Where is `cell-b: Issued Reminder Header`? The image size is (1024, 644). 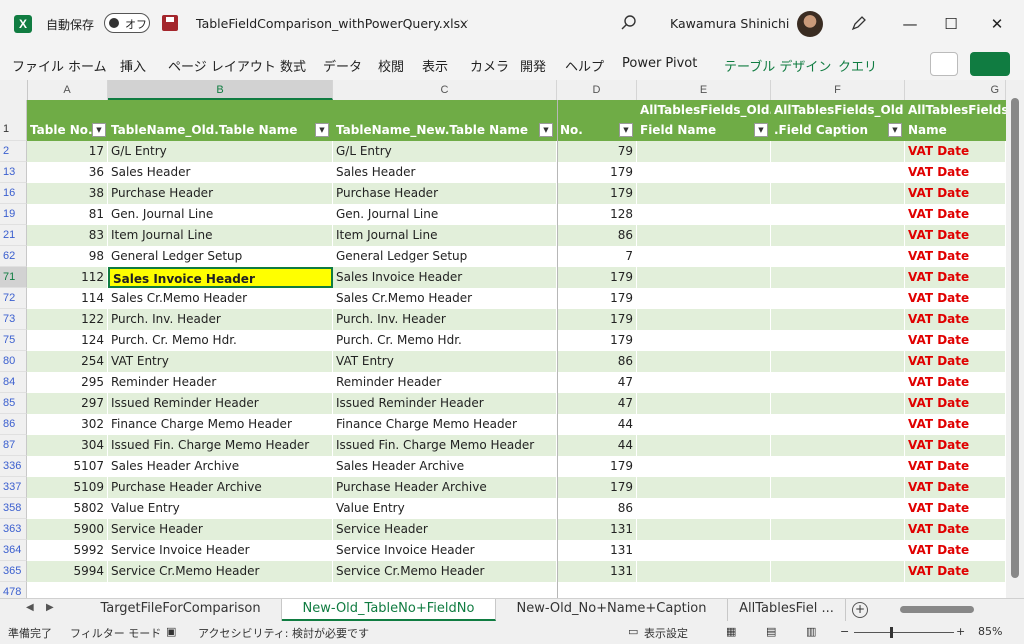
cell-b: Issued Reminder Header is located at coordinates (220, 403).